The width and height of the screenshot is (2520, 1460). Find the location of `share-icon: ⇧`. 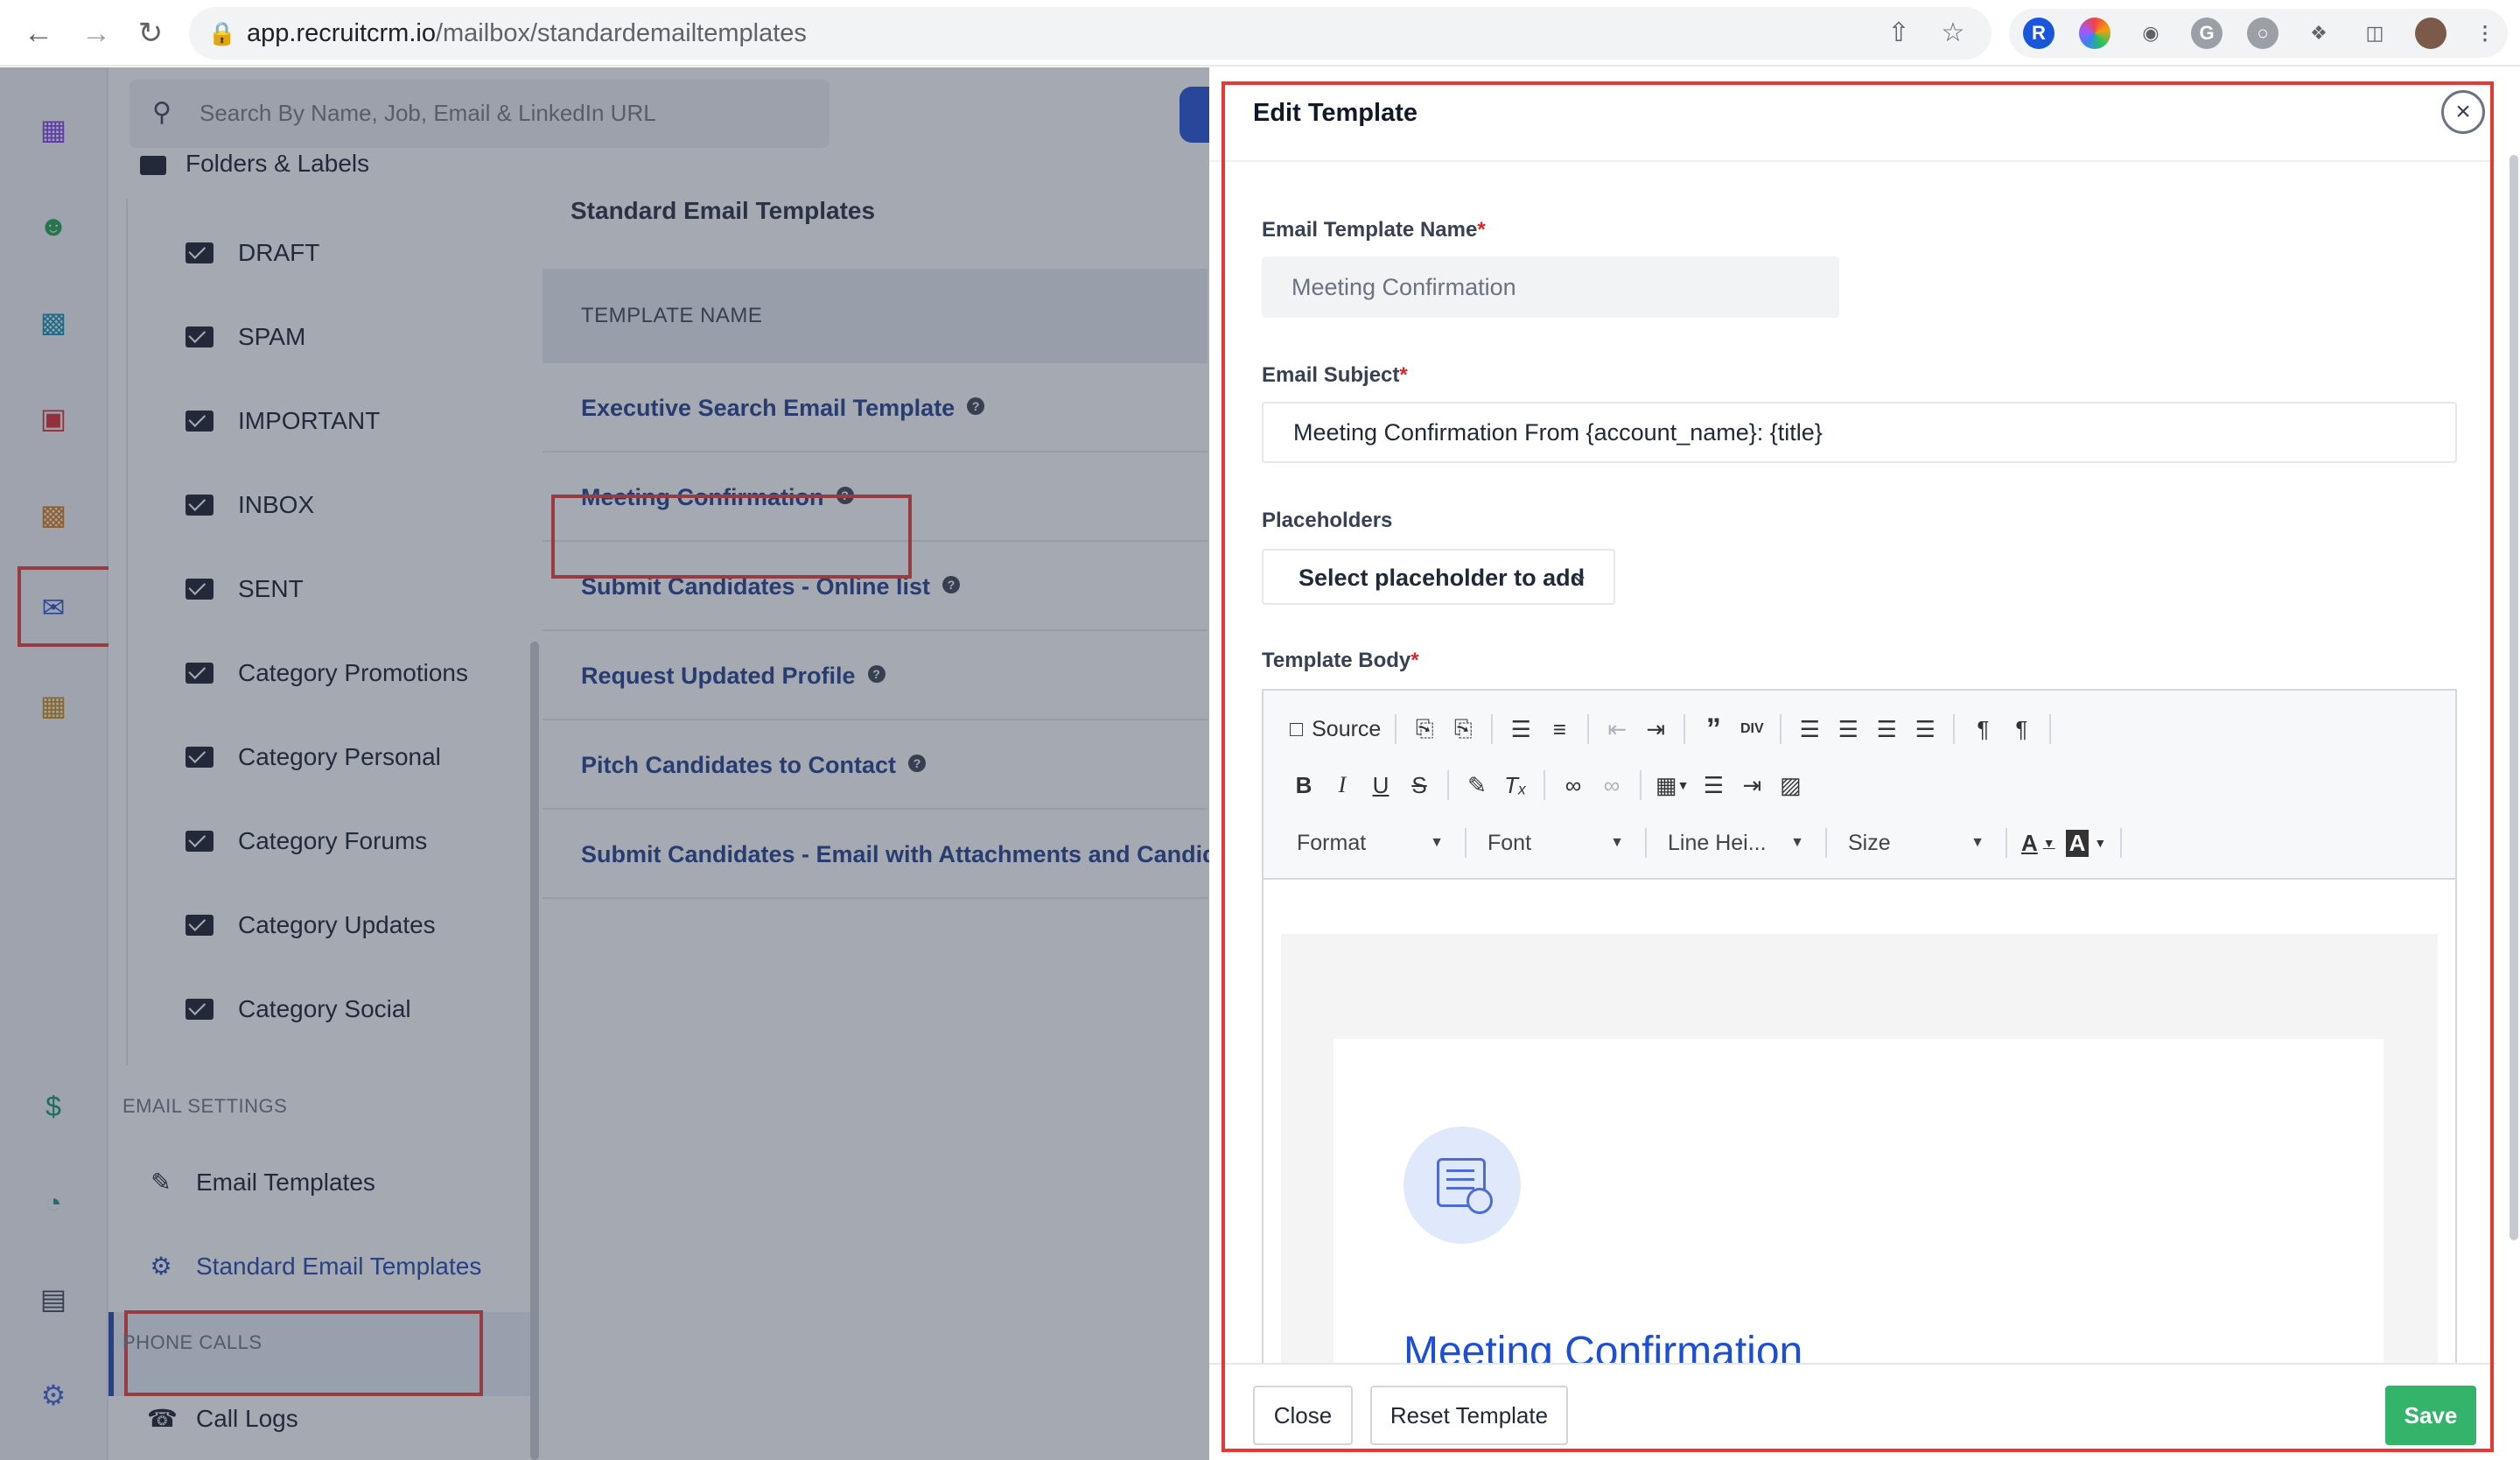

share-icon: ⇧ is located at coordinates (1898, 34).